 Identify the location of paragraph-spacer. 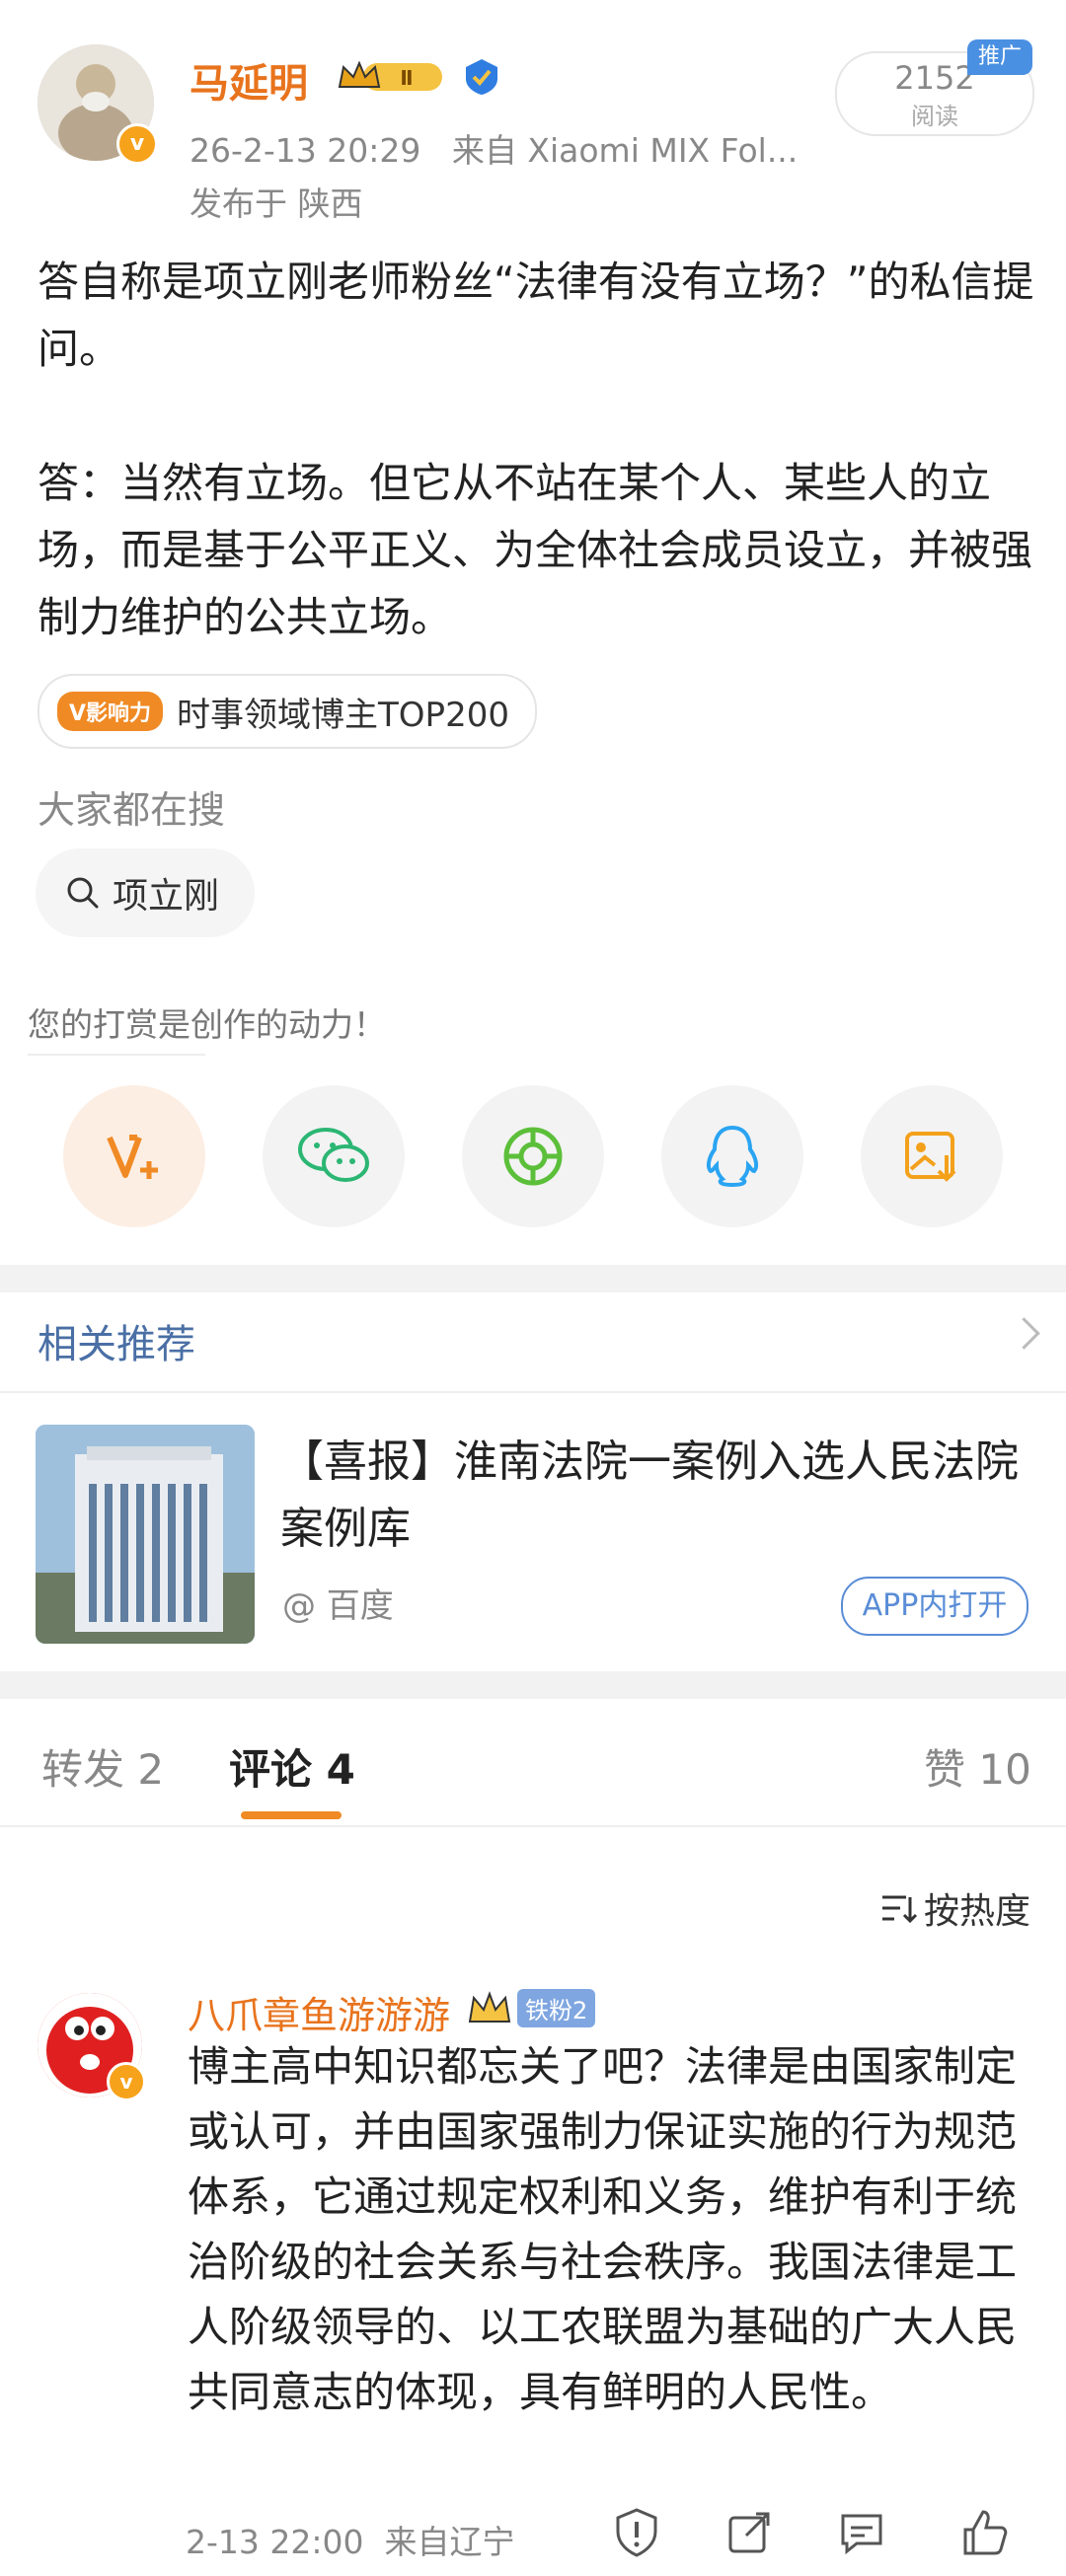
(536, 416).